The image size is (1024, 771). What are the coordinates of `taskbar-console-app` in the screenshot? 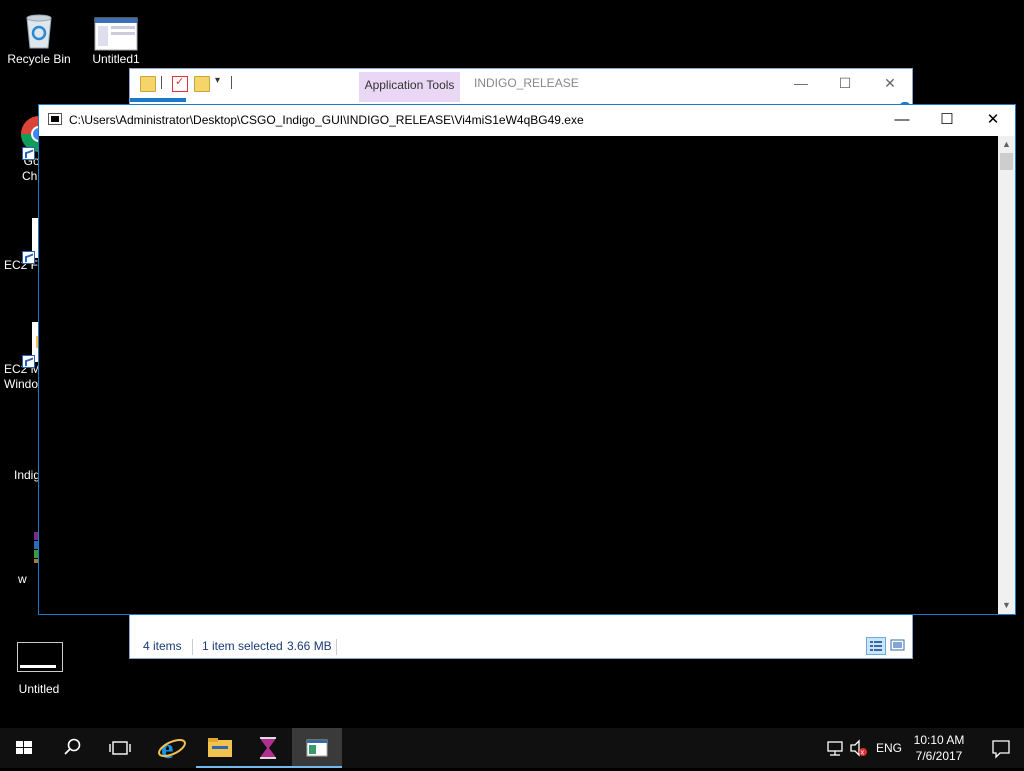 It's located at (317, 748).